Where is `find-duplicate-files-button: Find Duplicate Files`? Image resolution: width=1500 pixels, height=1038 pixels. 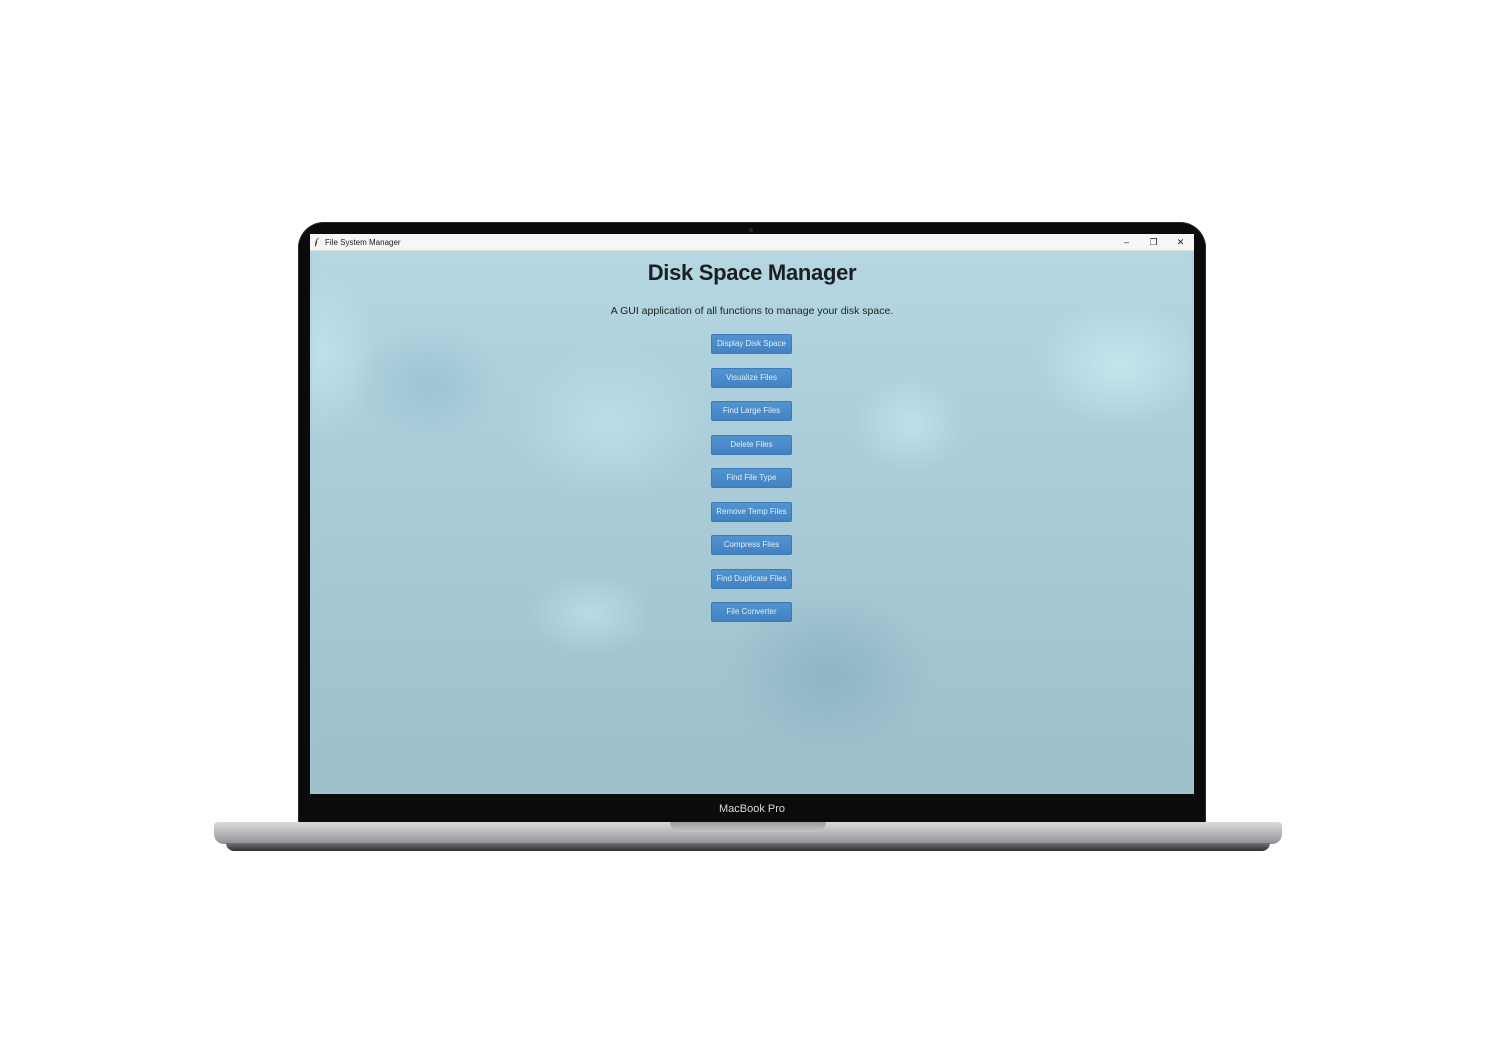
find-duplicate-files-button: Find Duplicate Files is located at coordinates (751, 578).